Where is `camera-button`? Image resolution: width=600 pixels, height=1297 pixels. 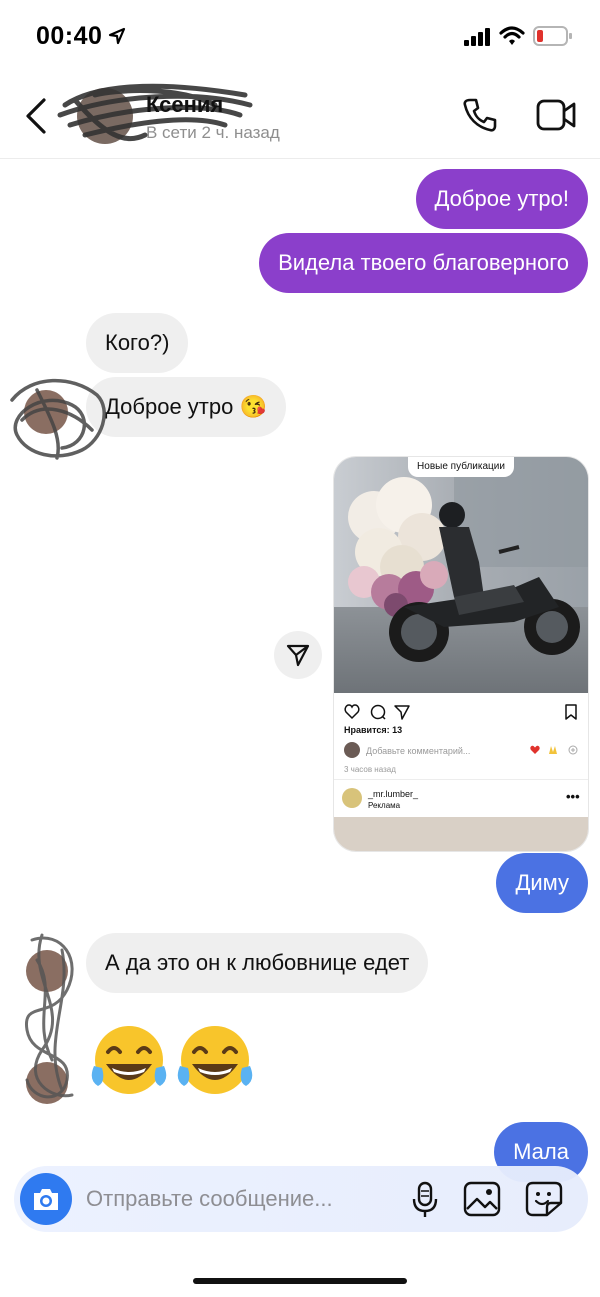
camera-button is located at coordinates (46, 1199).